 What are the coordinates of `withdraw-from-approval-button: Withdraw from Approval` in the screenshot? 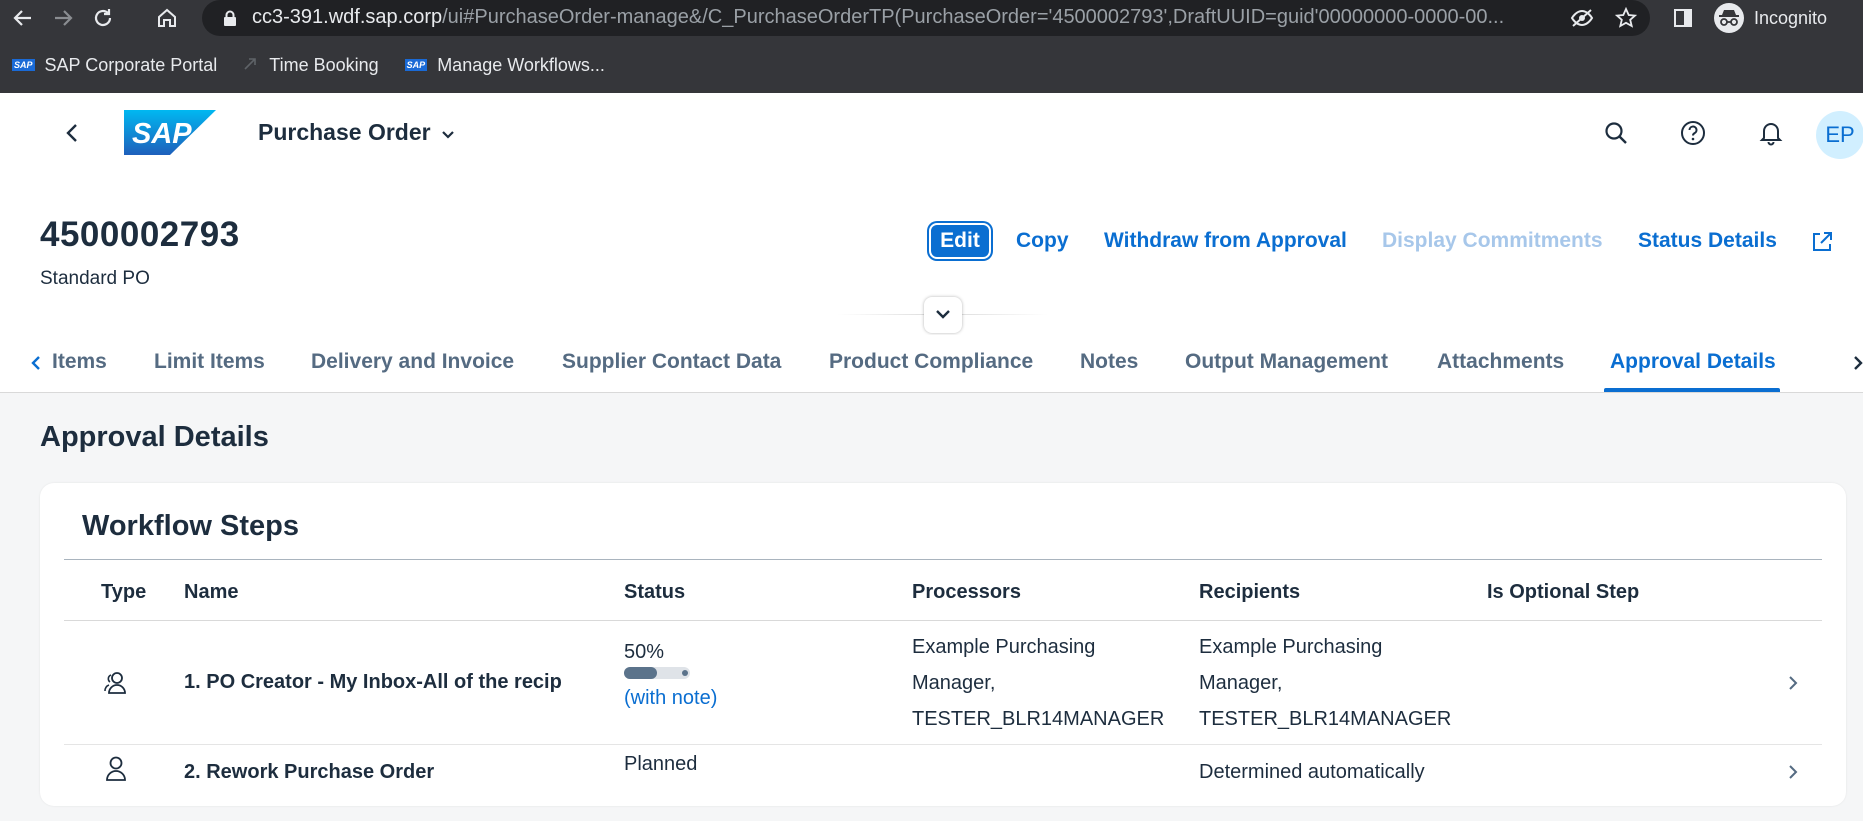 It's located at (1225, 241).